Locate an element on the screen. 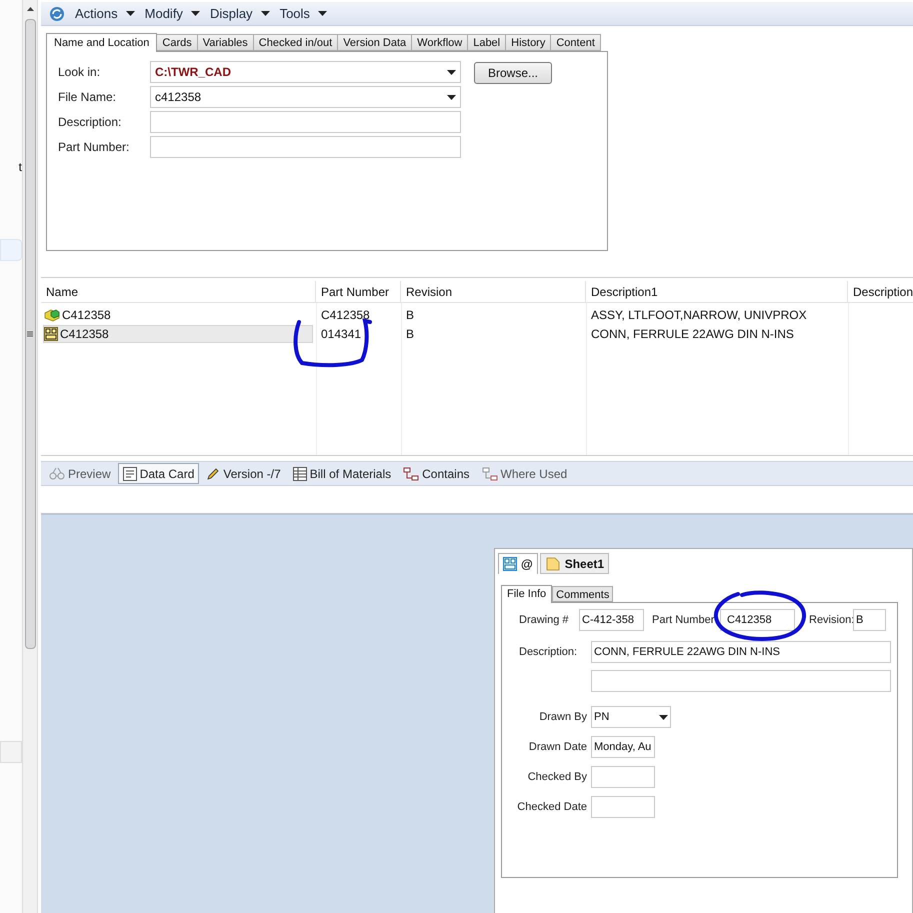 Image resolution: width=913 pixels, height=913 pixels. card-icon is located at coordinates (51, 333).